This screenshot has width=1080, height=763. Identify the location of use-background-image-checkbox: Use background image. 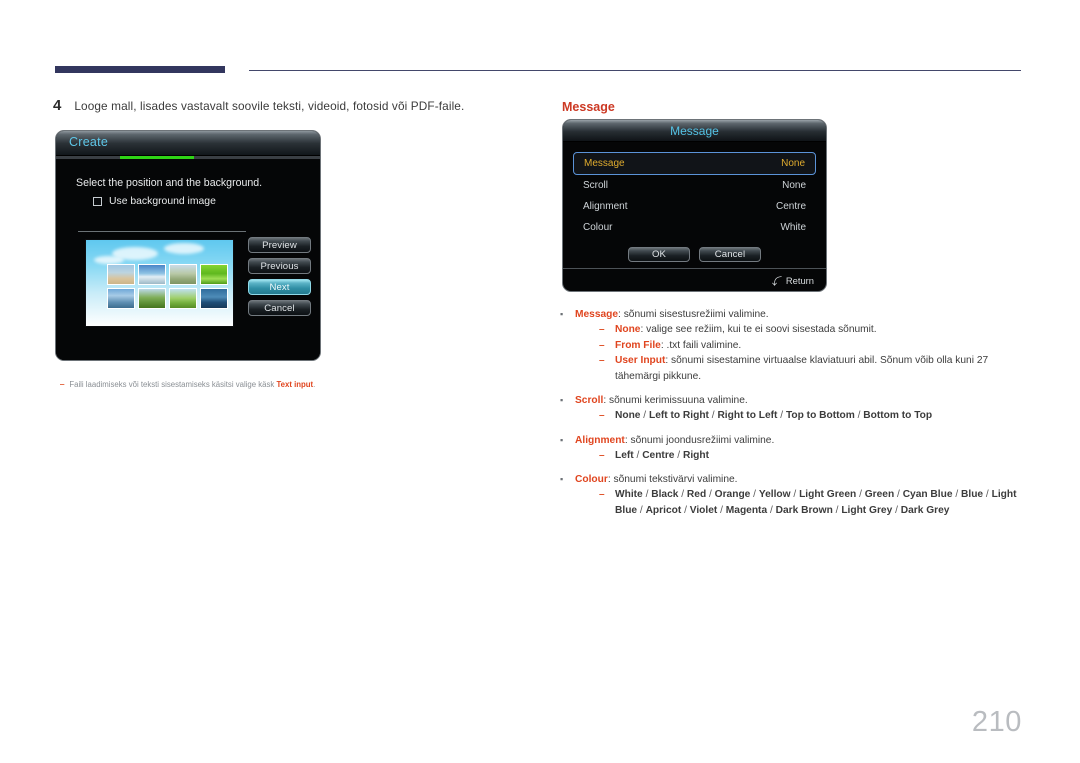
(154, 201).